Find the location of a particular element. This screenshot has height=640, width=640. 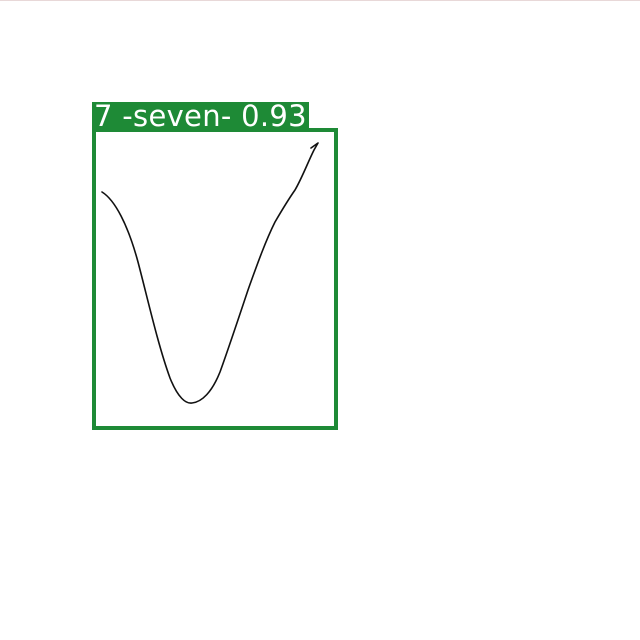

detection-label: 7 -seven- 0.93 is located at coordinates (200, 116).